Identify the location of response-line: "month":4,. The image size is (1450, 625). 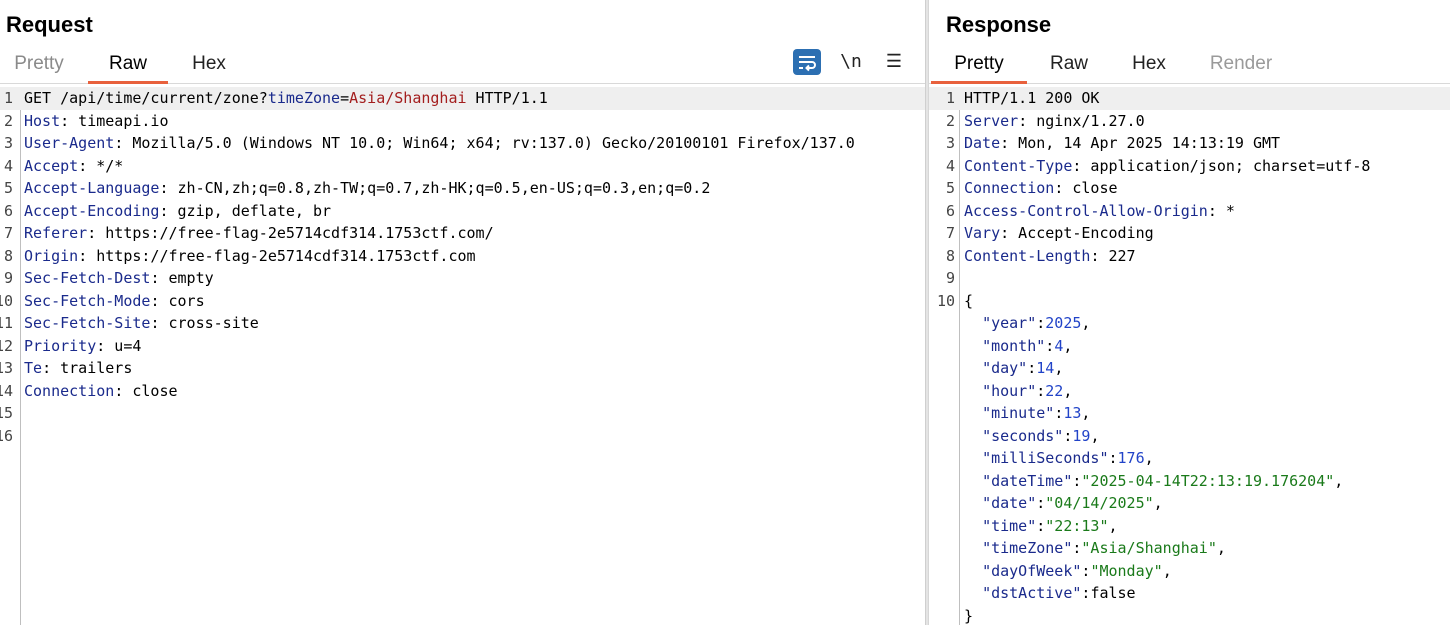
(1189, 346).